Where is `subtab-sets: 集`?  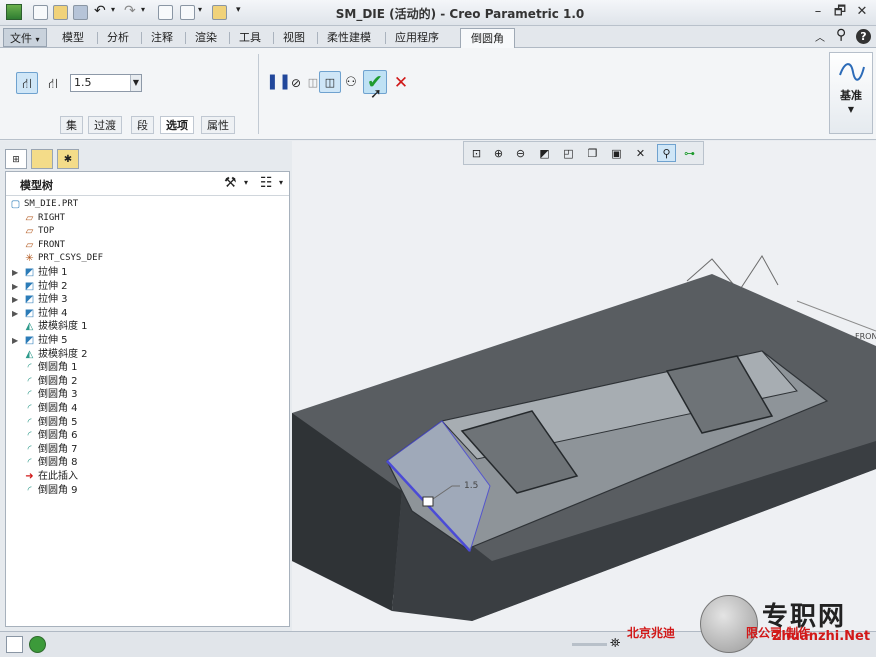 subtab-sets: 集 is located at coordinates (71, 125).